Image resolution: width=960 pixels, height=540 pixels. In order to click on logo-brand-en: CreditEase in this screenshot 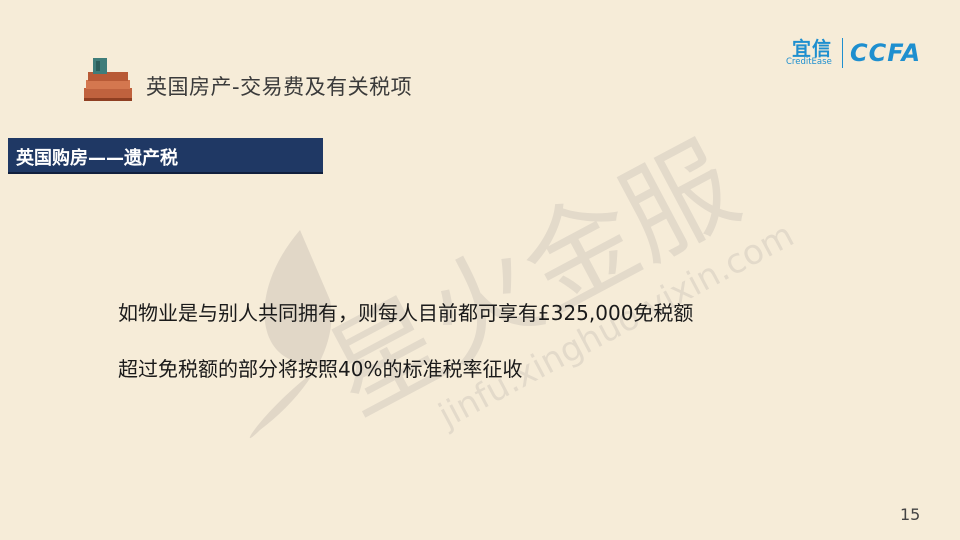, I will do `click(809, 62)`.